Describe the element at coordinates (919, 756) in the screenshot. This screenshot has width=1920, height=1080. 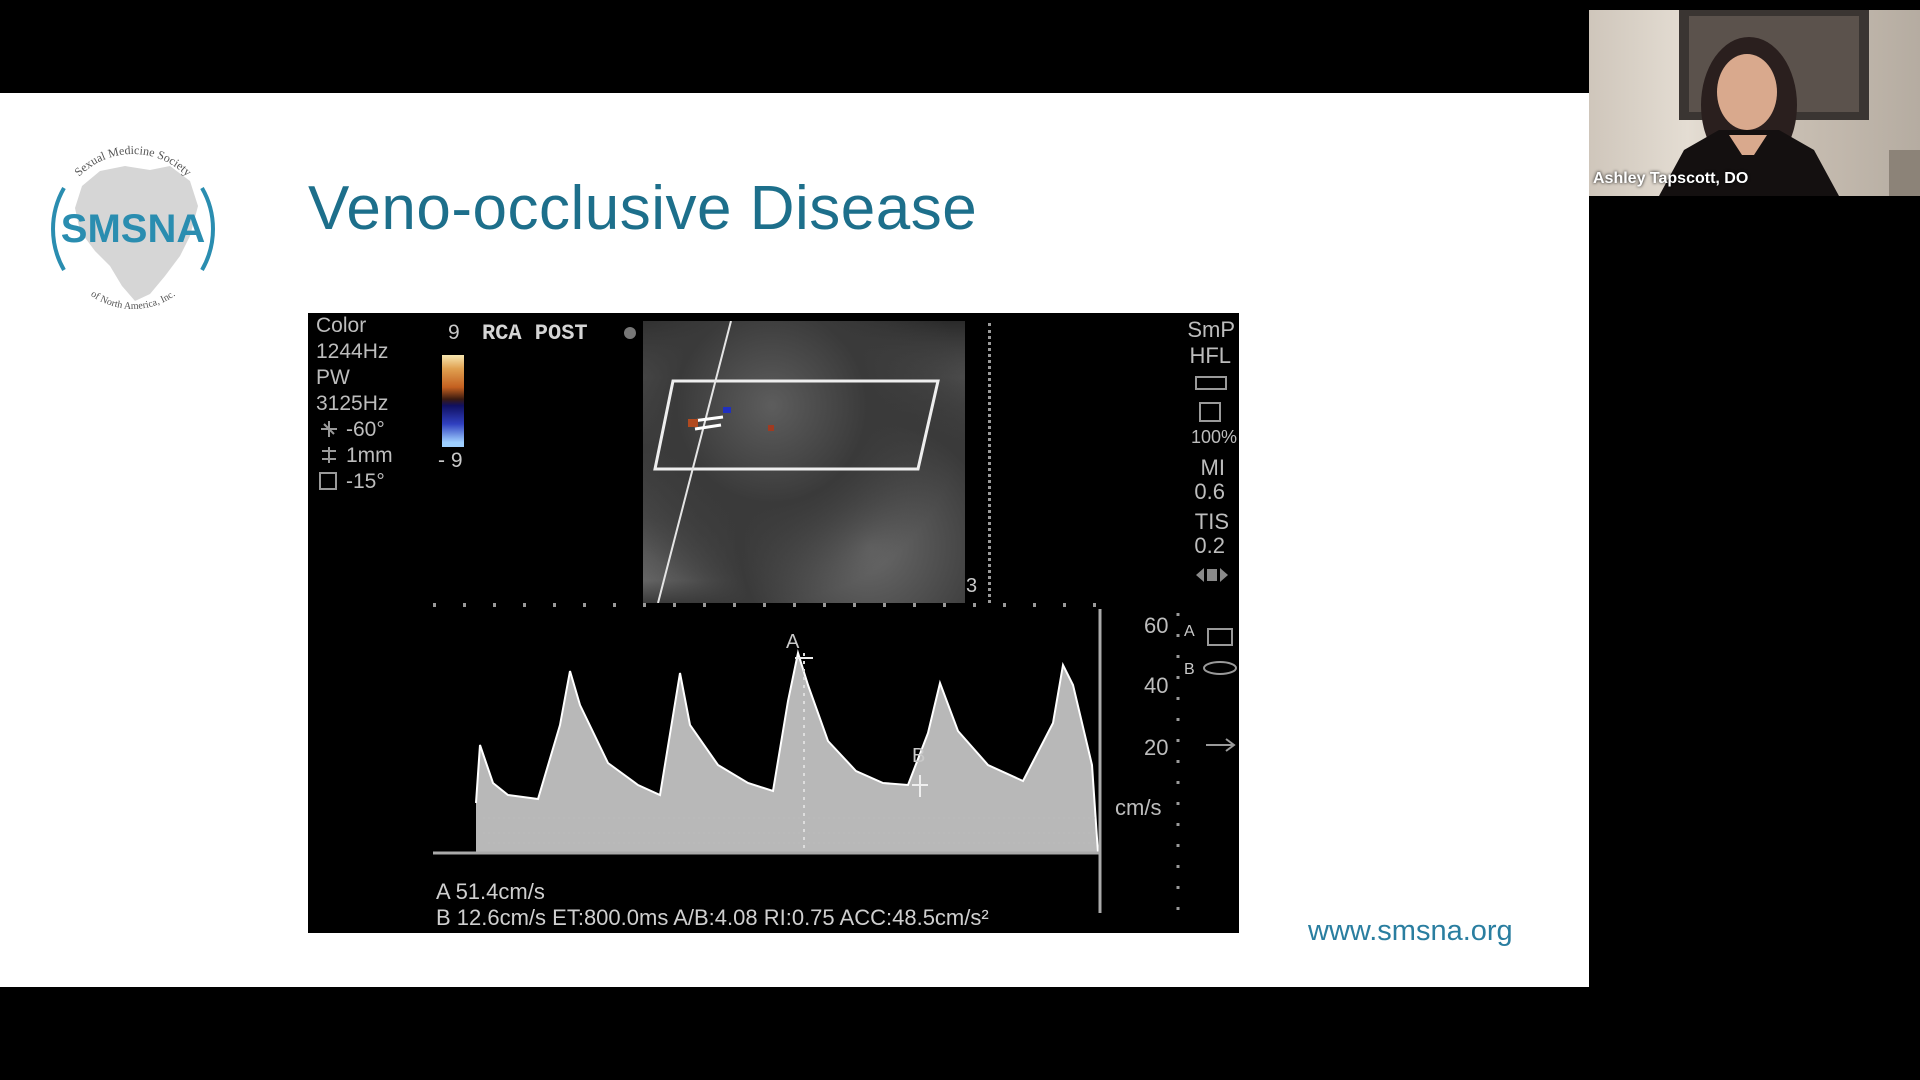
I see `cursor-b-label: B` at that location.